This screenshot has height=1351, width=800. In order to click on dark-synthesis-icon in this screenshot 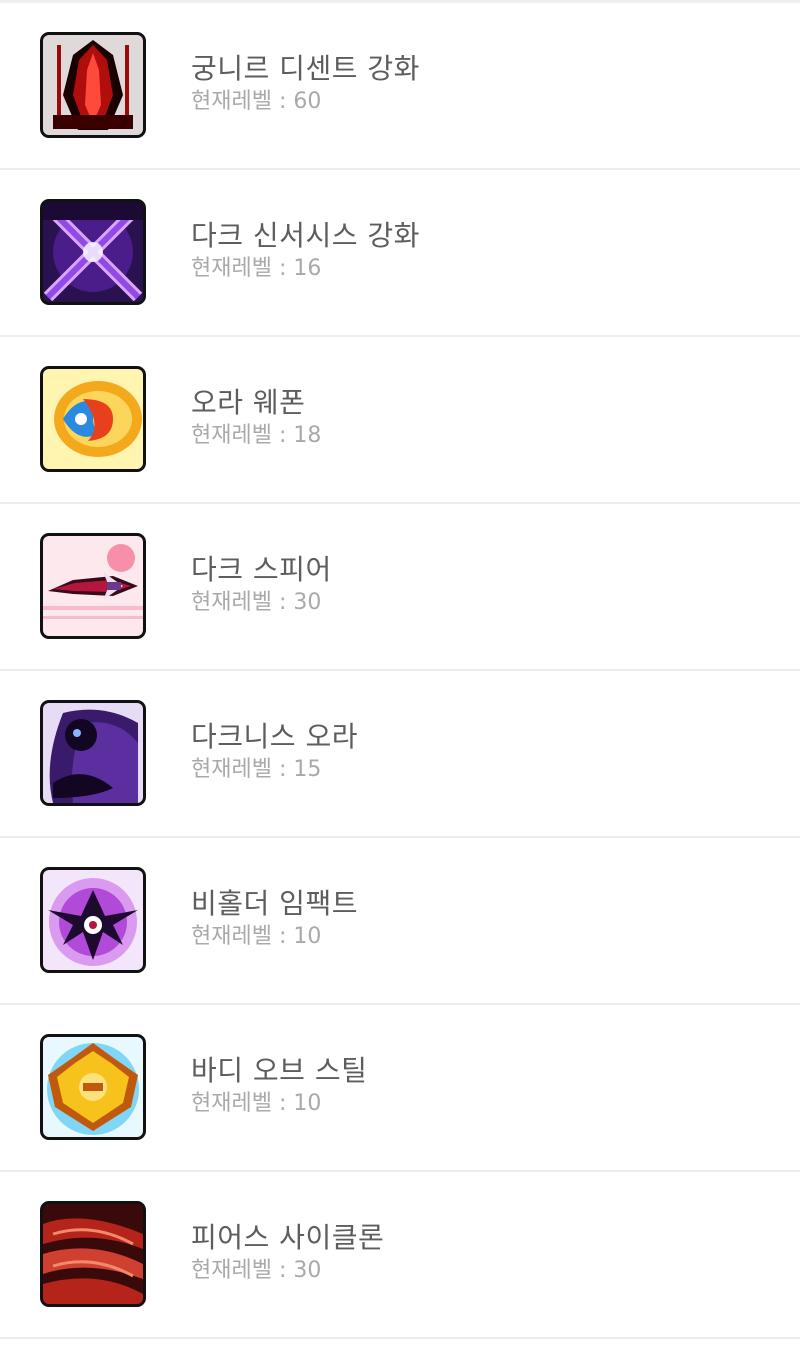, I will do `click(93, 252)`.